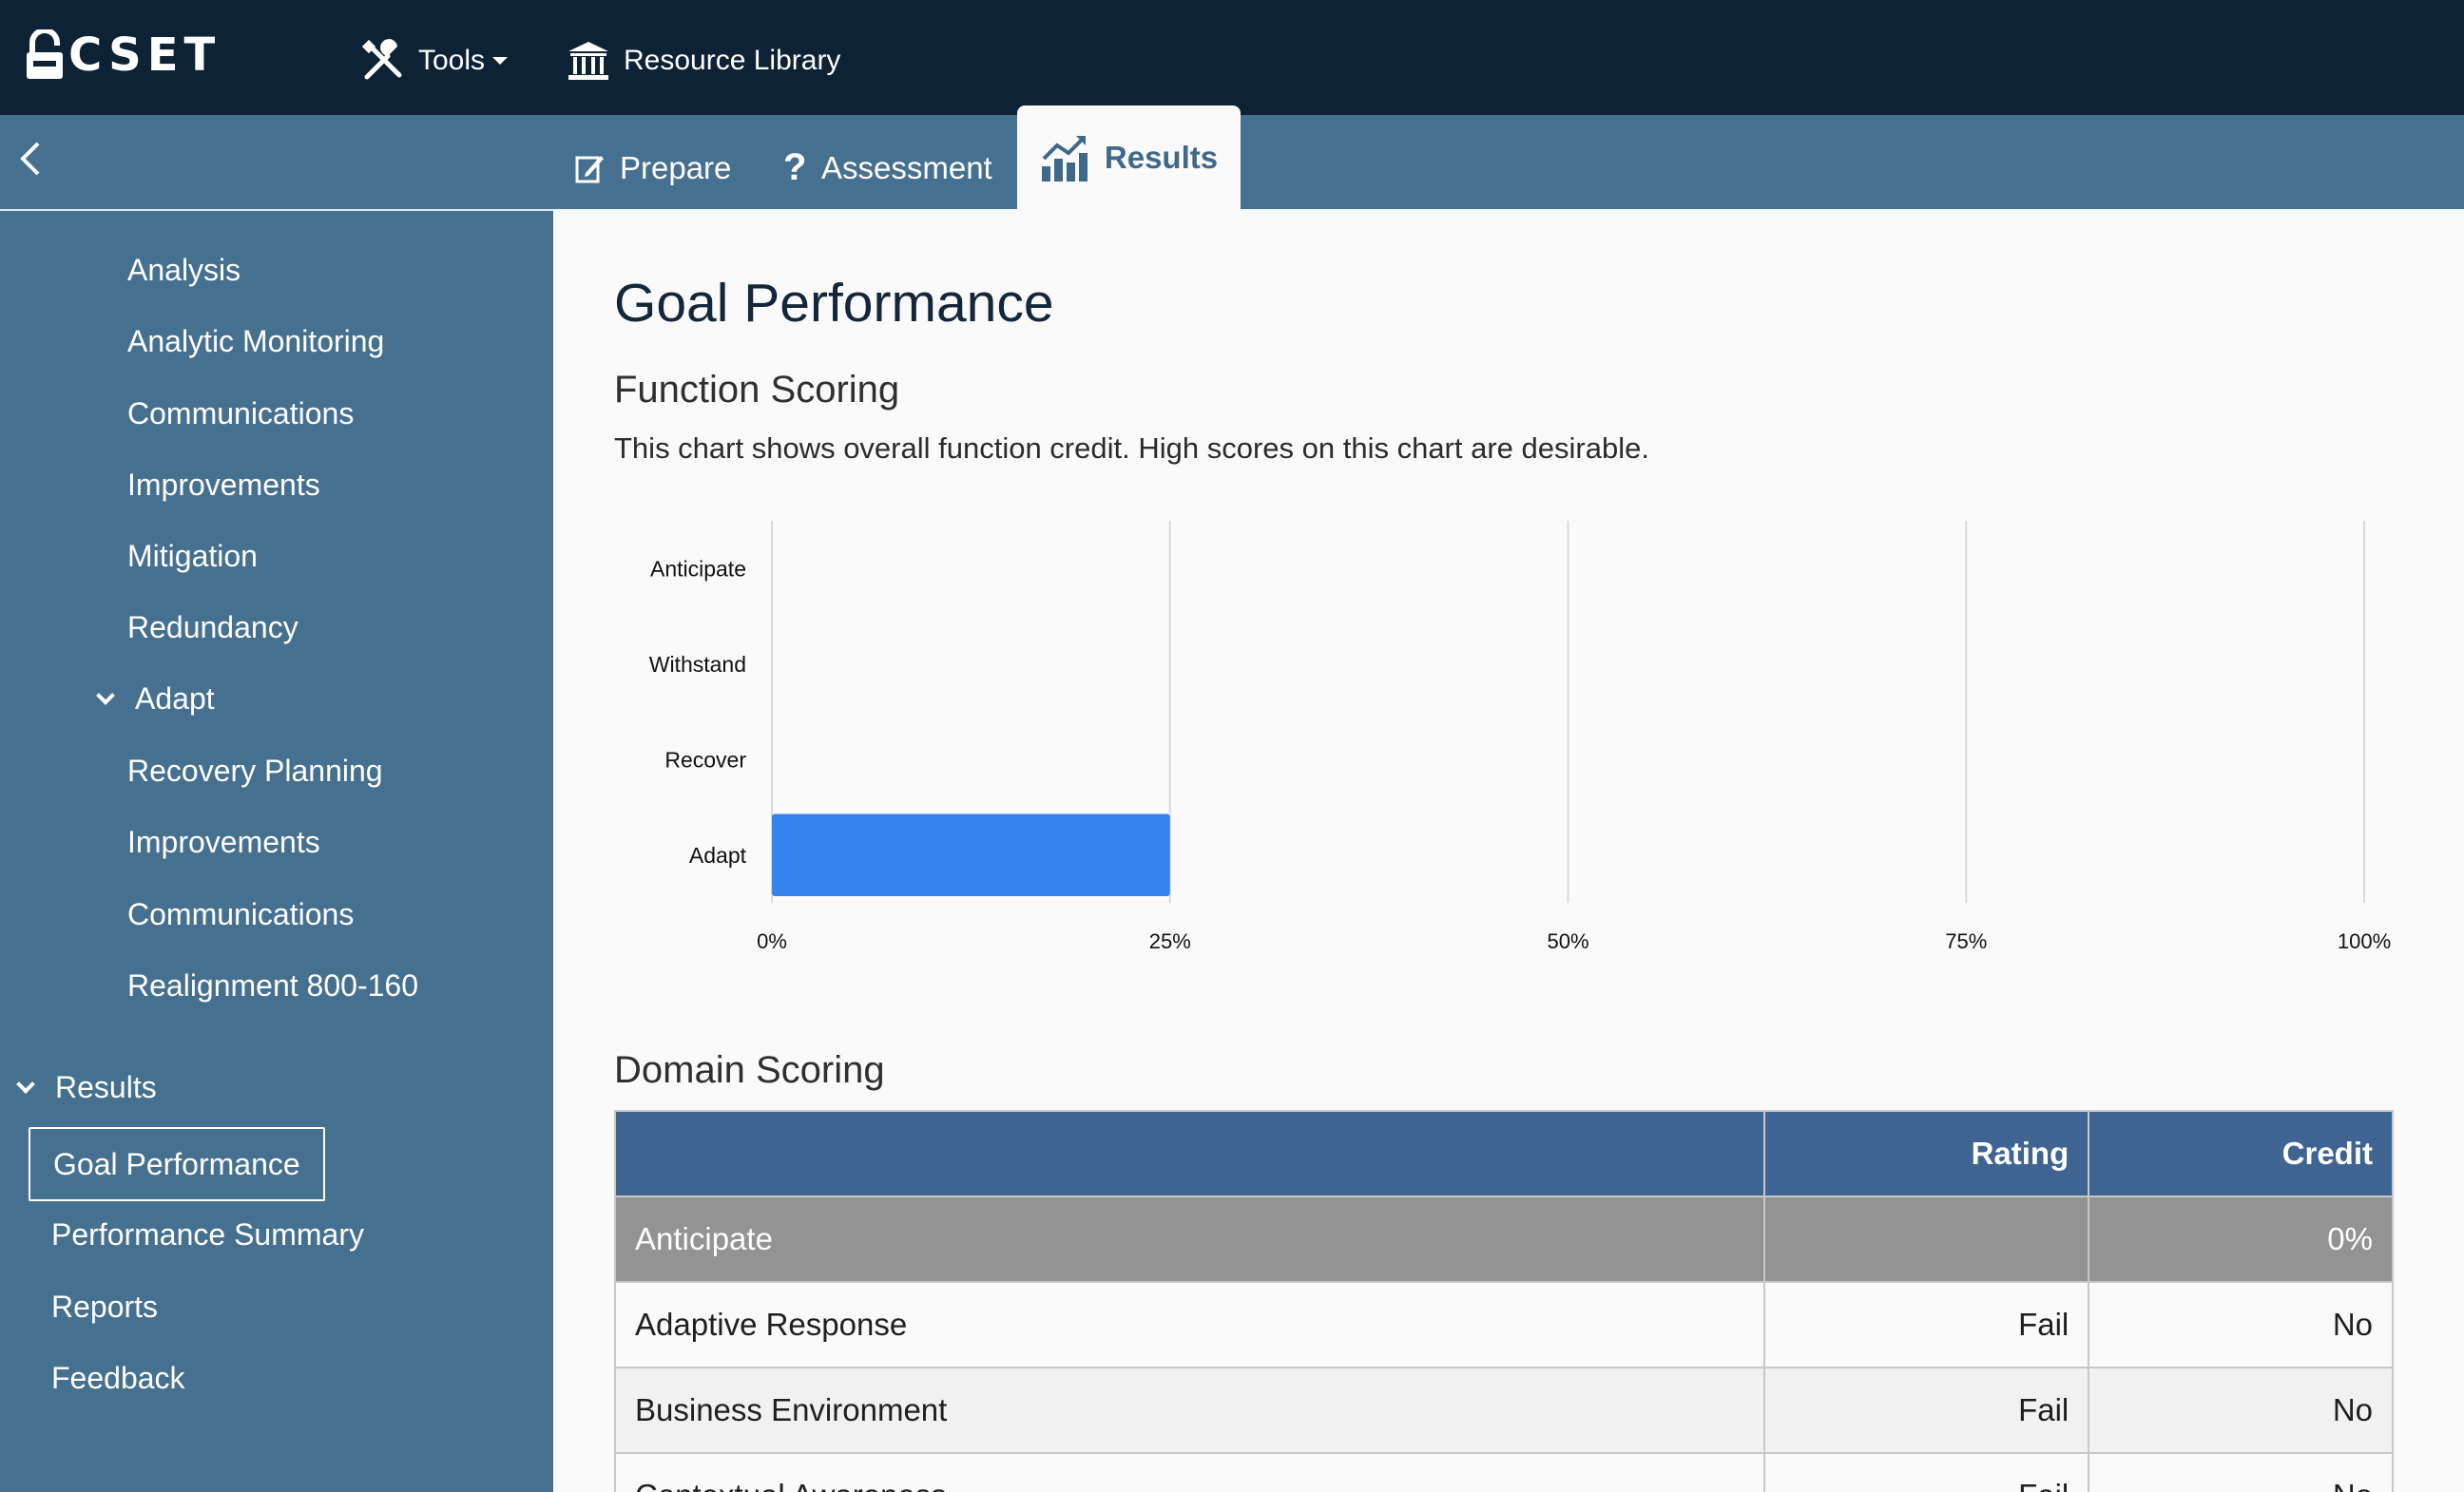 The height and width of the screenshot is (1492, 2464). What do you see at coordinates (104, 1307) in the screenshot?
I see `sidebar-item-reports: Reports` at bounding box center [104, 1307].